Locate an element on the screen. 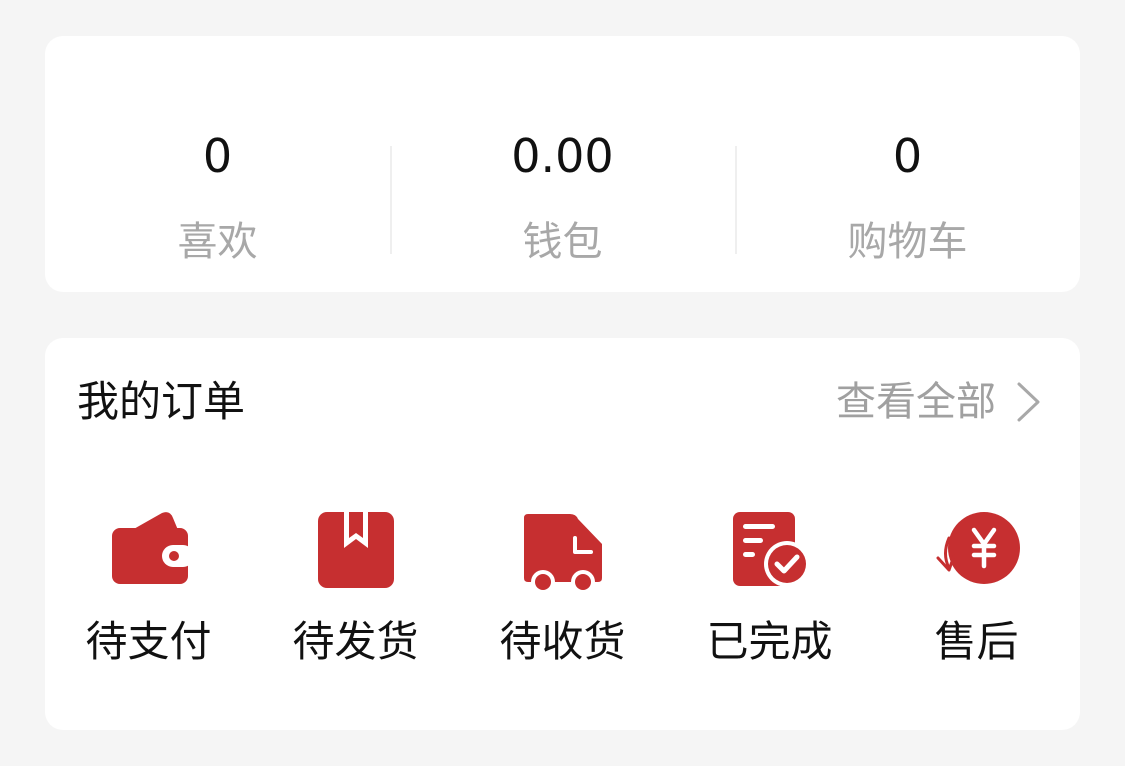  stat-wallet-value: 0.00 is located at coordinates (562, 156).